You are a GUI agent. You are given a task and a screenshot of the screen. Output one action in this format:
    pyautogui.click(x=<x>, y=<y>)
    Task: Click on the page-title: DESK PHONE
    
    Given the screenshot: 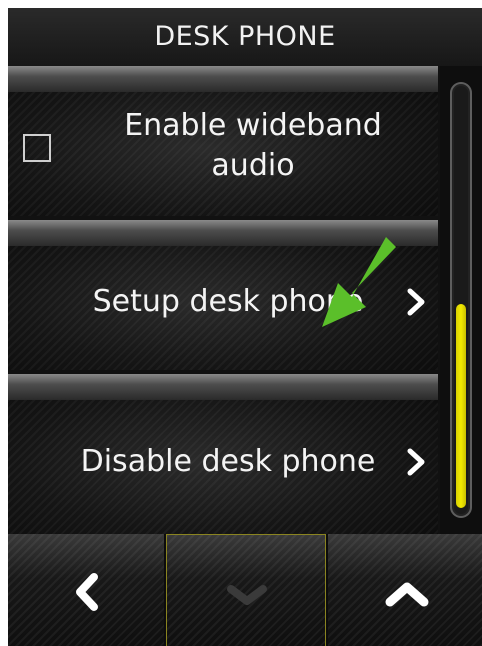 What is the action you would take?
    pyautogui.click(x=245, y=37)
    